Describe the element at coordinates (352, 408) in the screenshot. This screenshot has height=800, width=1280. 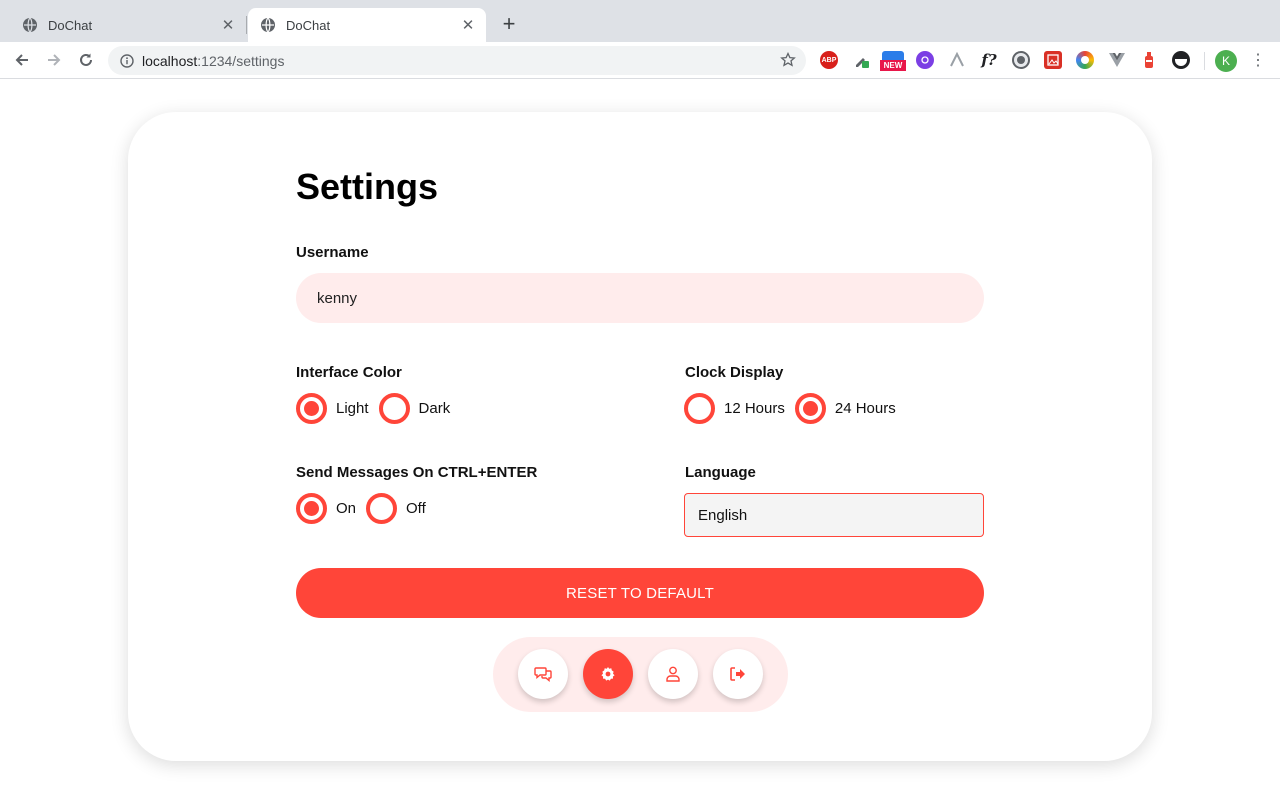
I see `radio-label-light: Light` at that location.